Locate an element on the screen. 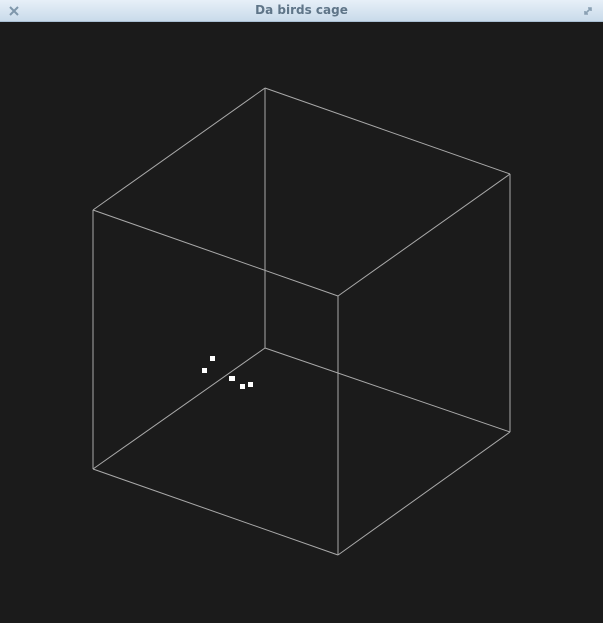 This screenshot has height=623, width=603. window-titlebar: Da birds cage is located at coordinates (301, 11).